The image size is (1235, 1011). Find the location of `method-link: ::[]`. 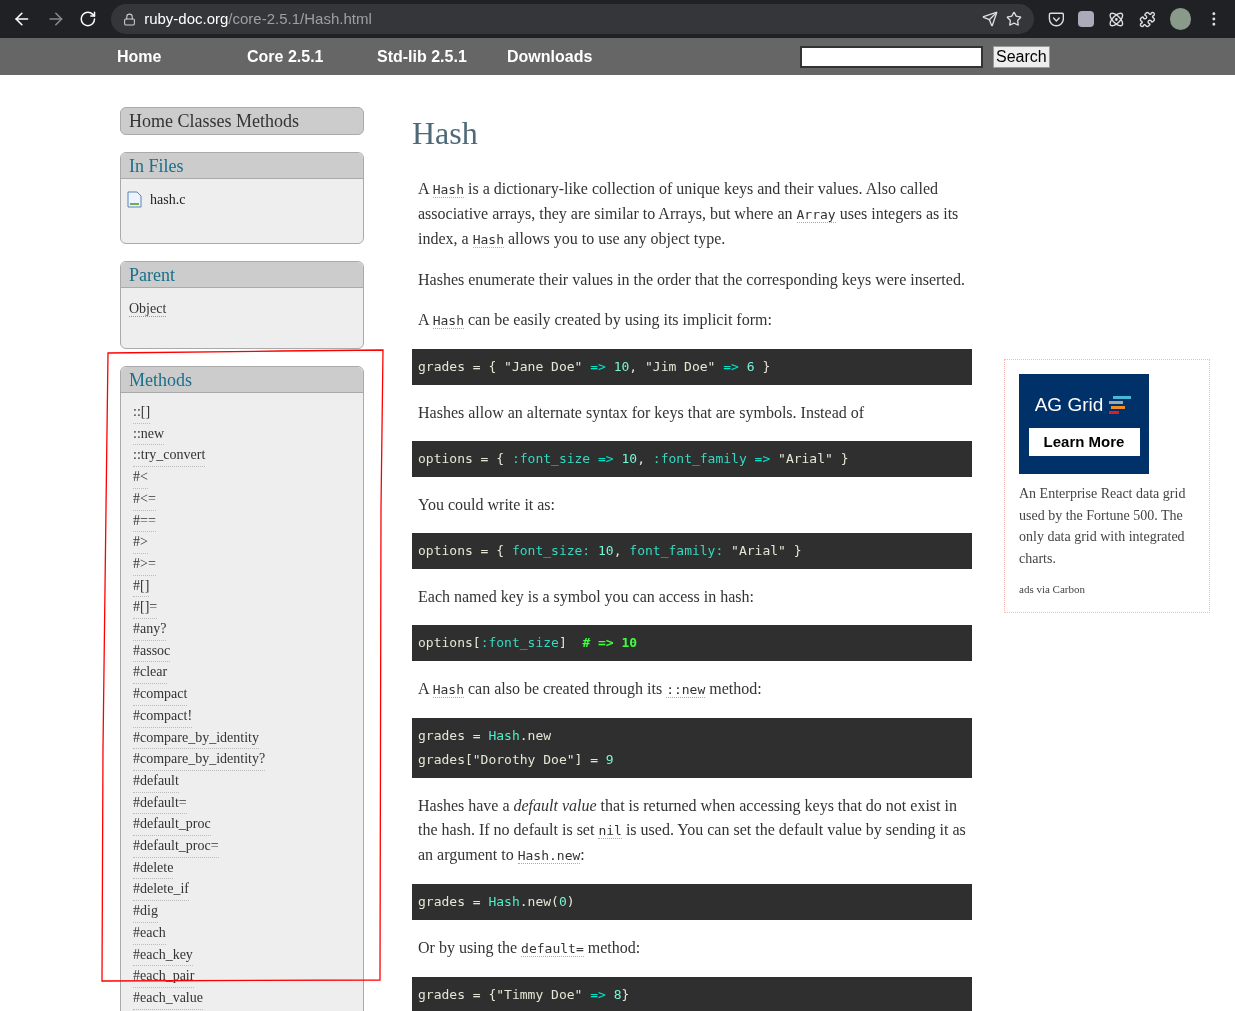

method-link: ::[] is located at coordinates (142, 413).